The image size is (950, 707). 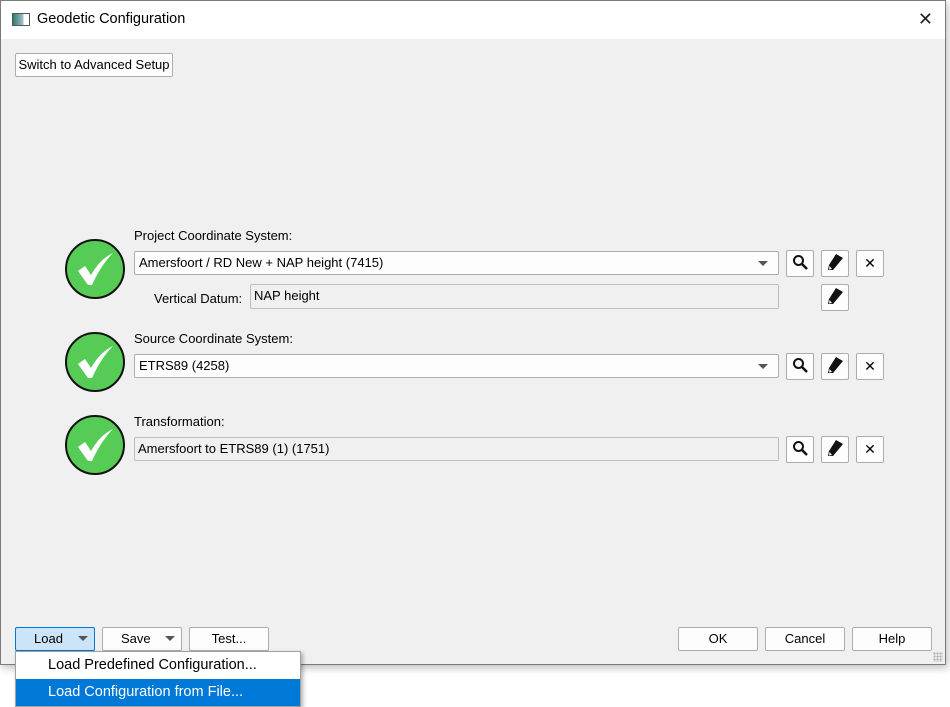 I want to click on transformation-field: Amersfoort to ETRS89 (1) (1751), so click(x=456, y=449).